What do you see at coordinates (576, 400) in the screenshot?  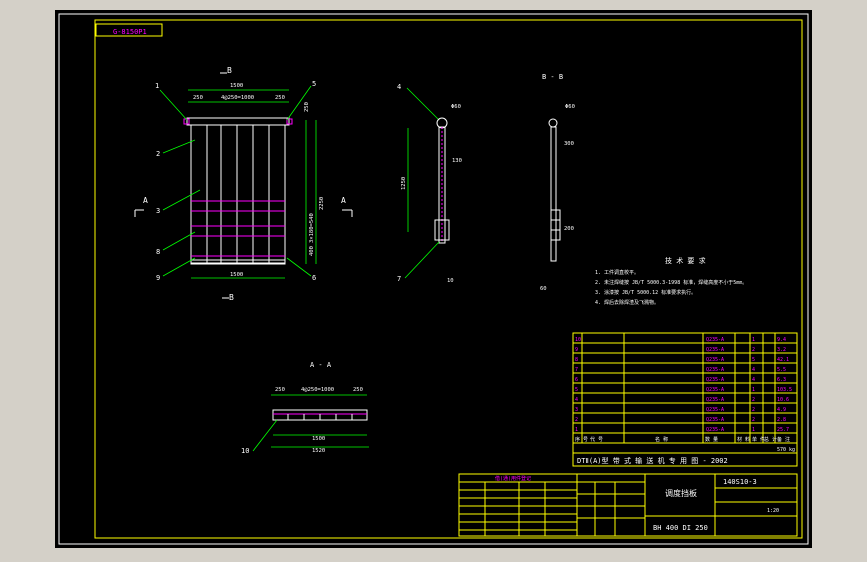 I see `bom-row-no: 4` at bounding box center [576, 400].